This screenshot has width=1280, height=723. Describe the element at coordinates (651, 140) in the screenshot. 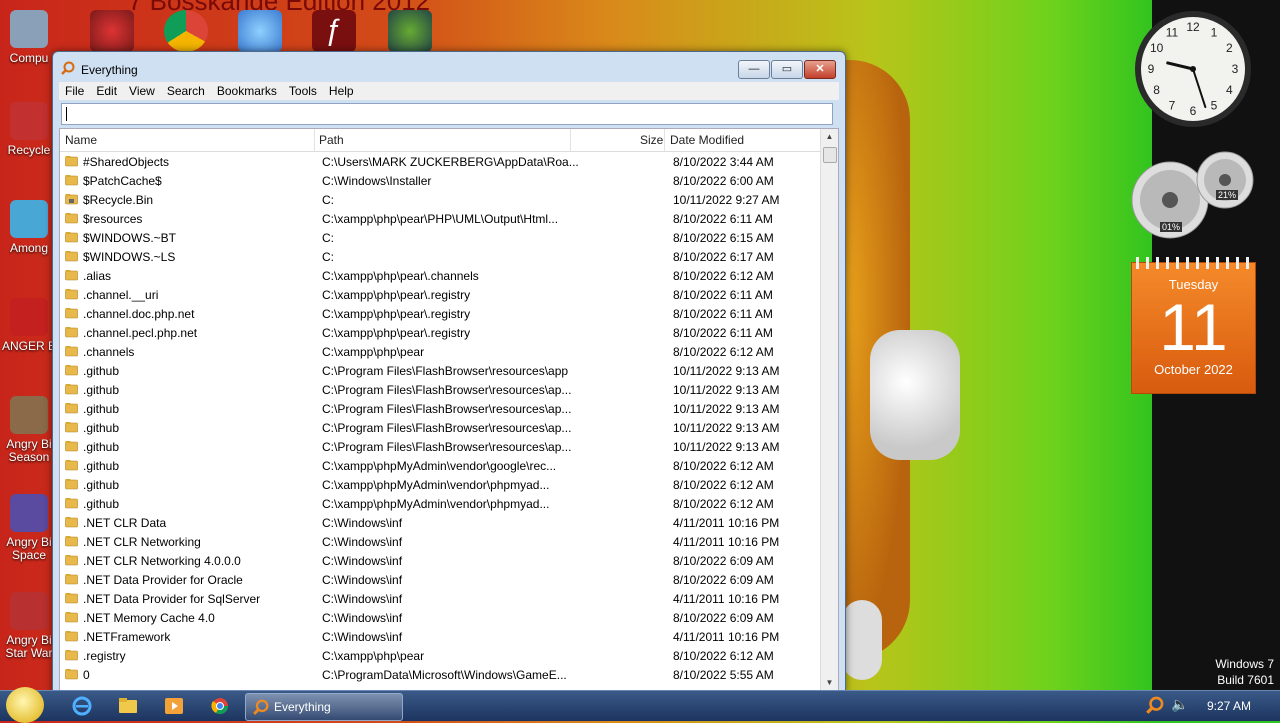

I see `column-size: Size` at that location.